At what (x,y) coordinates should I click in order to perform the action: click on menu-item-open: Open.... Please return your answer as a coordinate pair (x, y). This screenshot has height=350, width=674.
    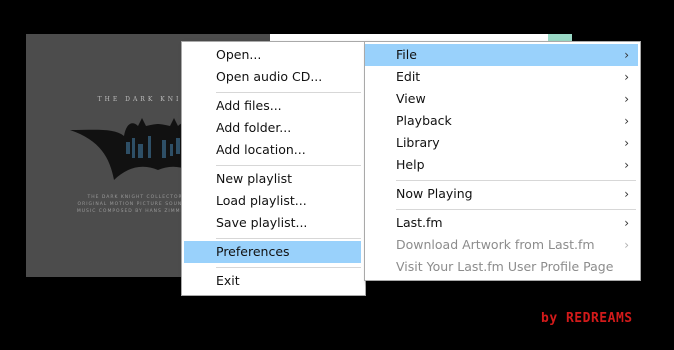
    Looking at the image, I should click on (273, 55).